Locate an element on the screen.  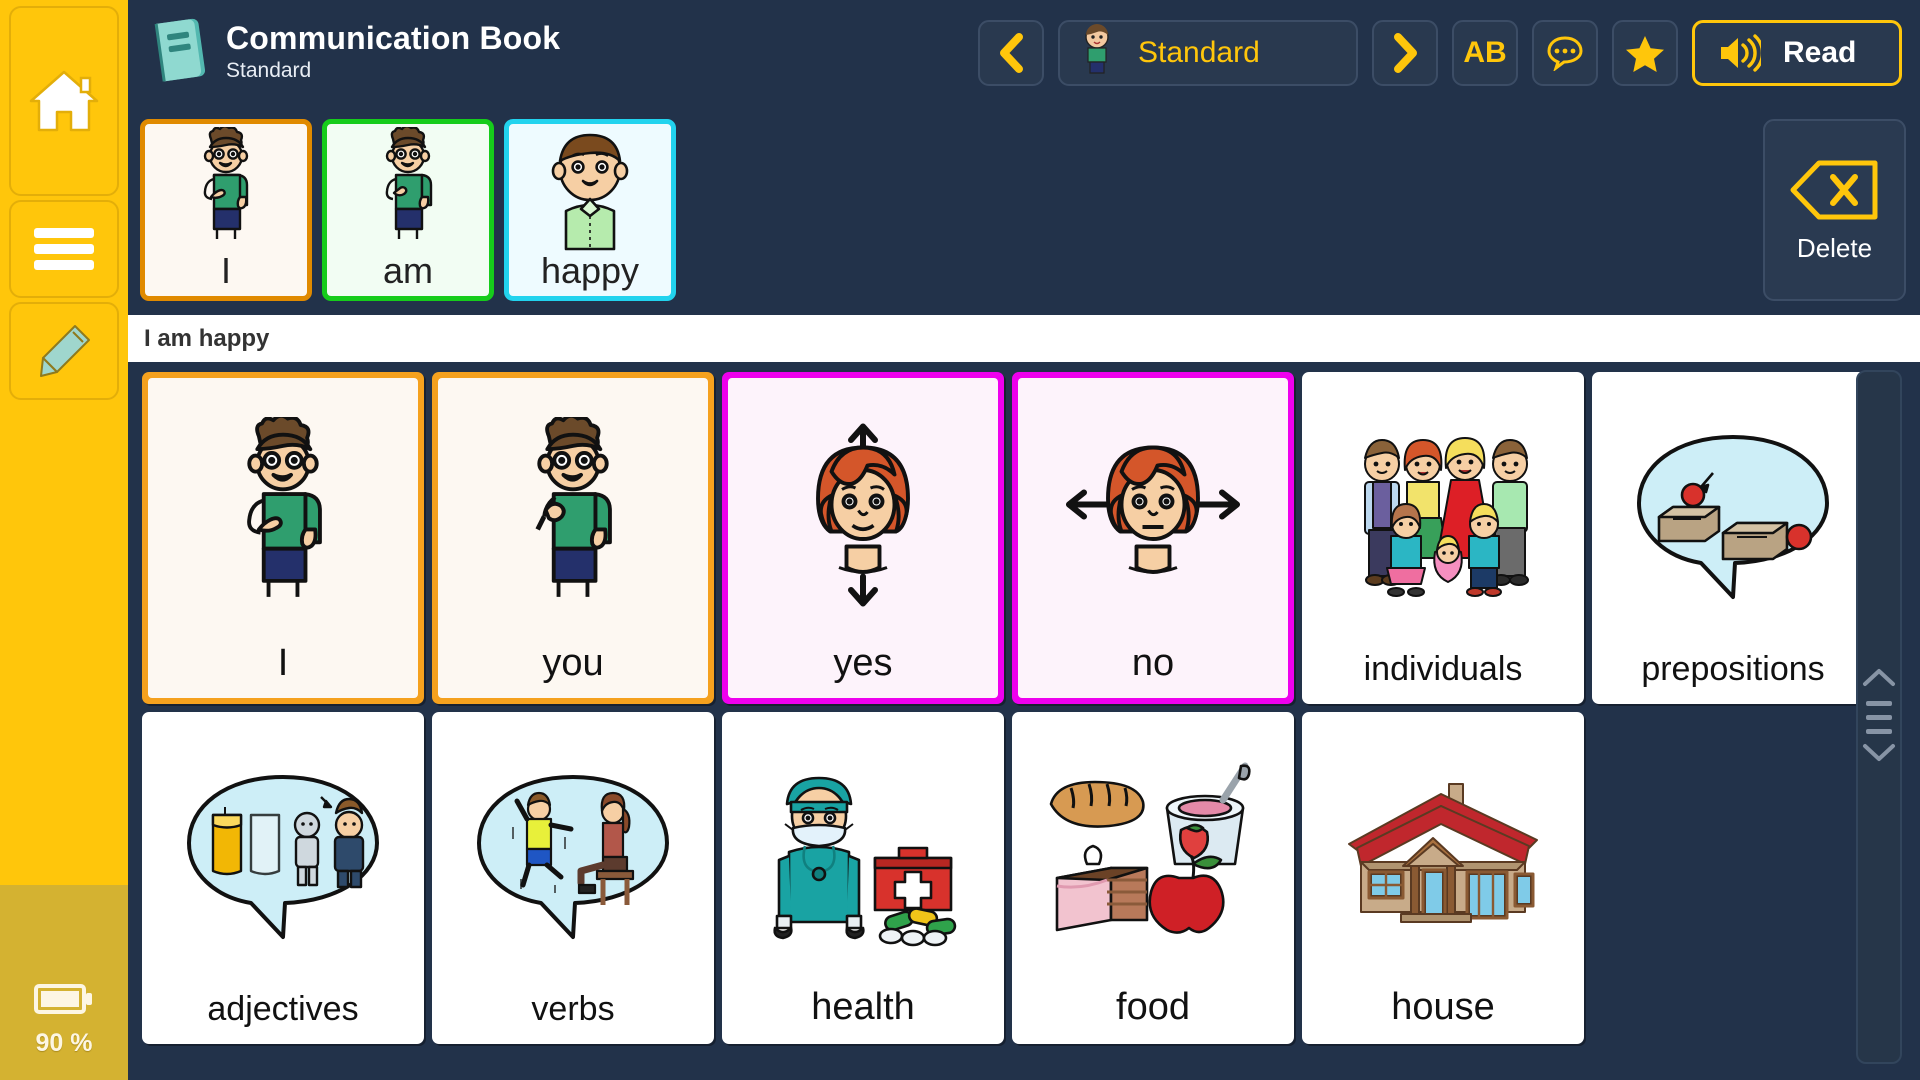
home-icon is located at coordinates (64, 101).